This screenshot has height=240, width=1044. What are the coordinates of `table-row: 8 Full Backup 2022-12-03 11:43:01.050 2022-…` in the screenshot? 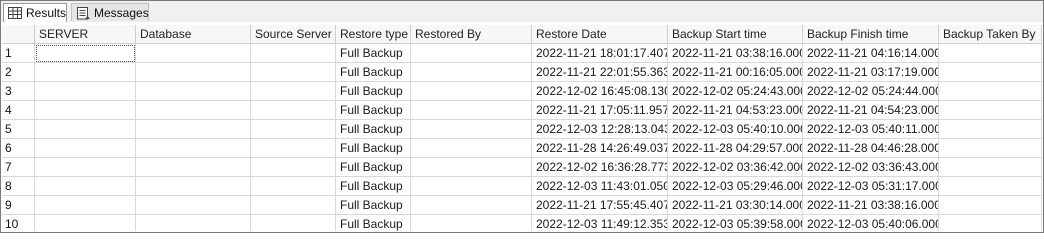 It's located at (522, 186).